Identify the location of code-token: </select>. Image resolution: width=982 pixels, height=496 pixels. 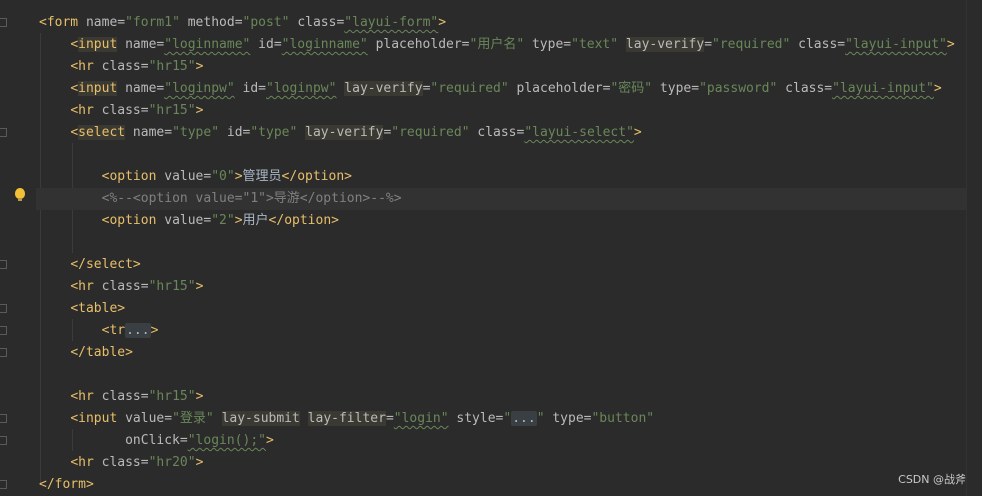
(105, 264).